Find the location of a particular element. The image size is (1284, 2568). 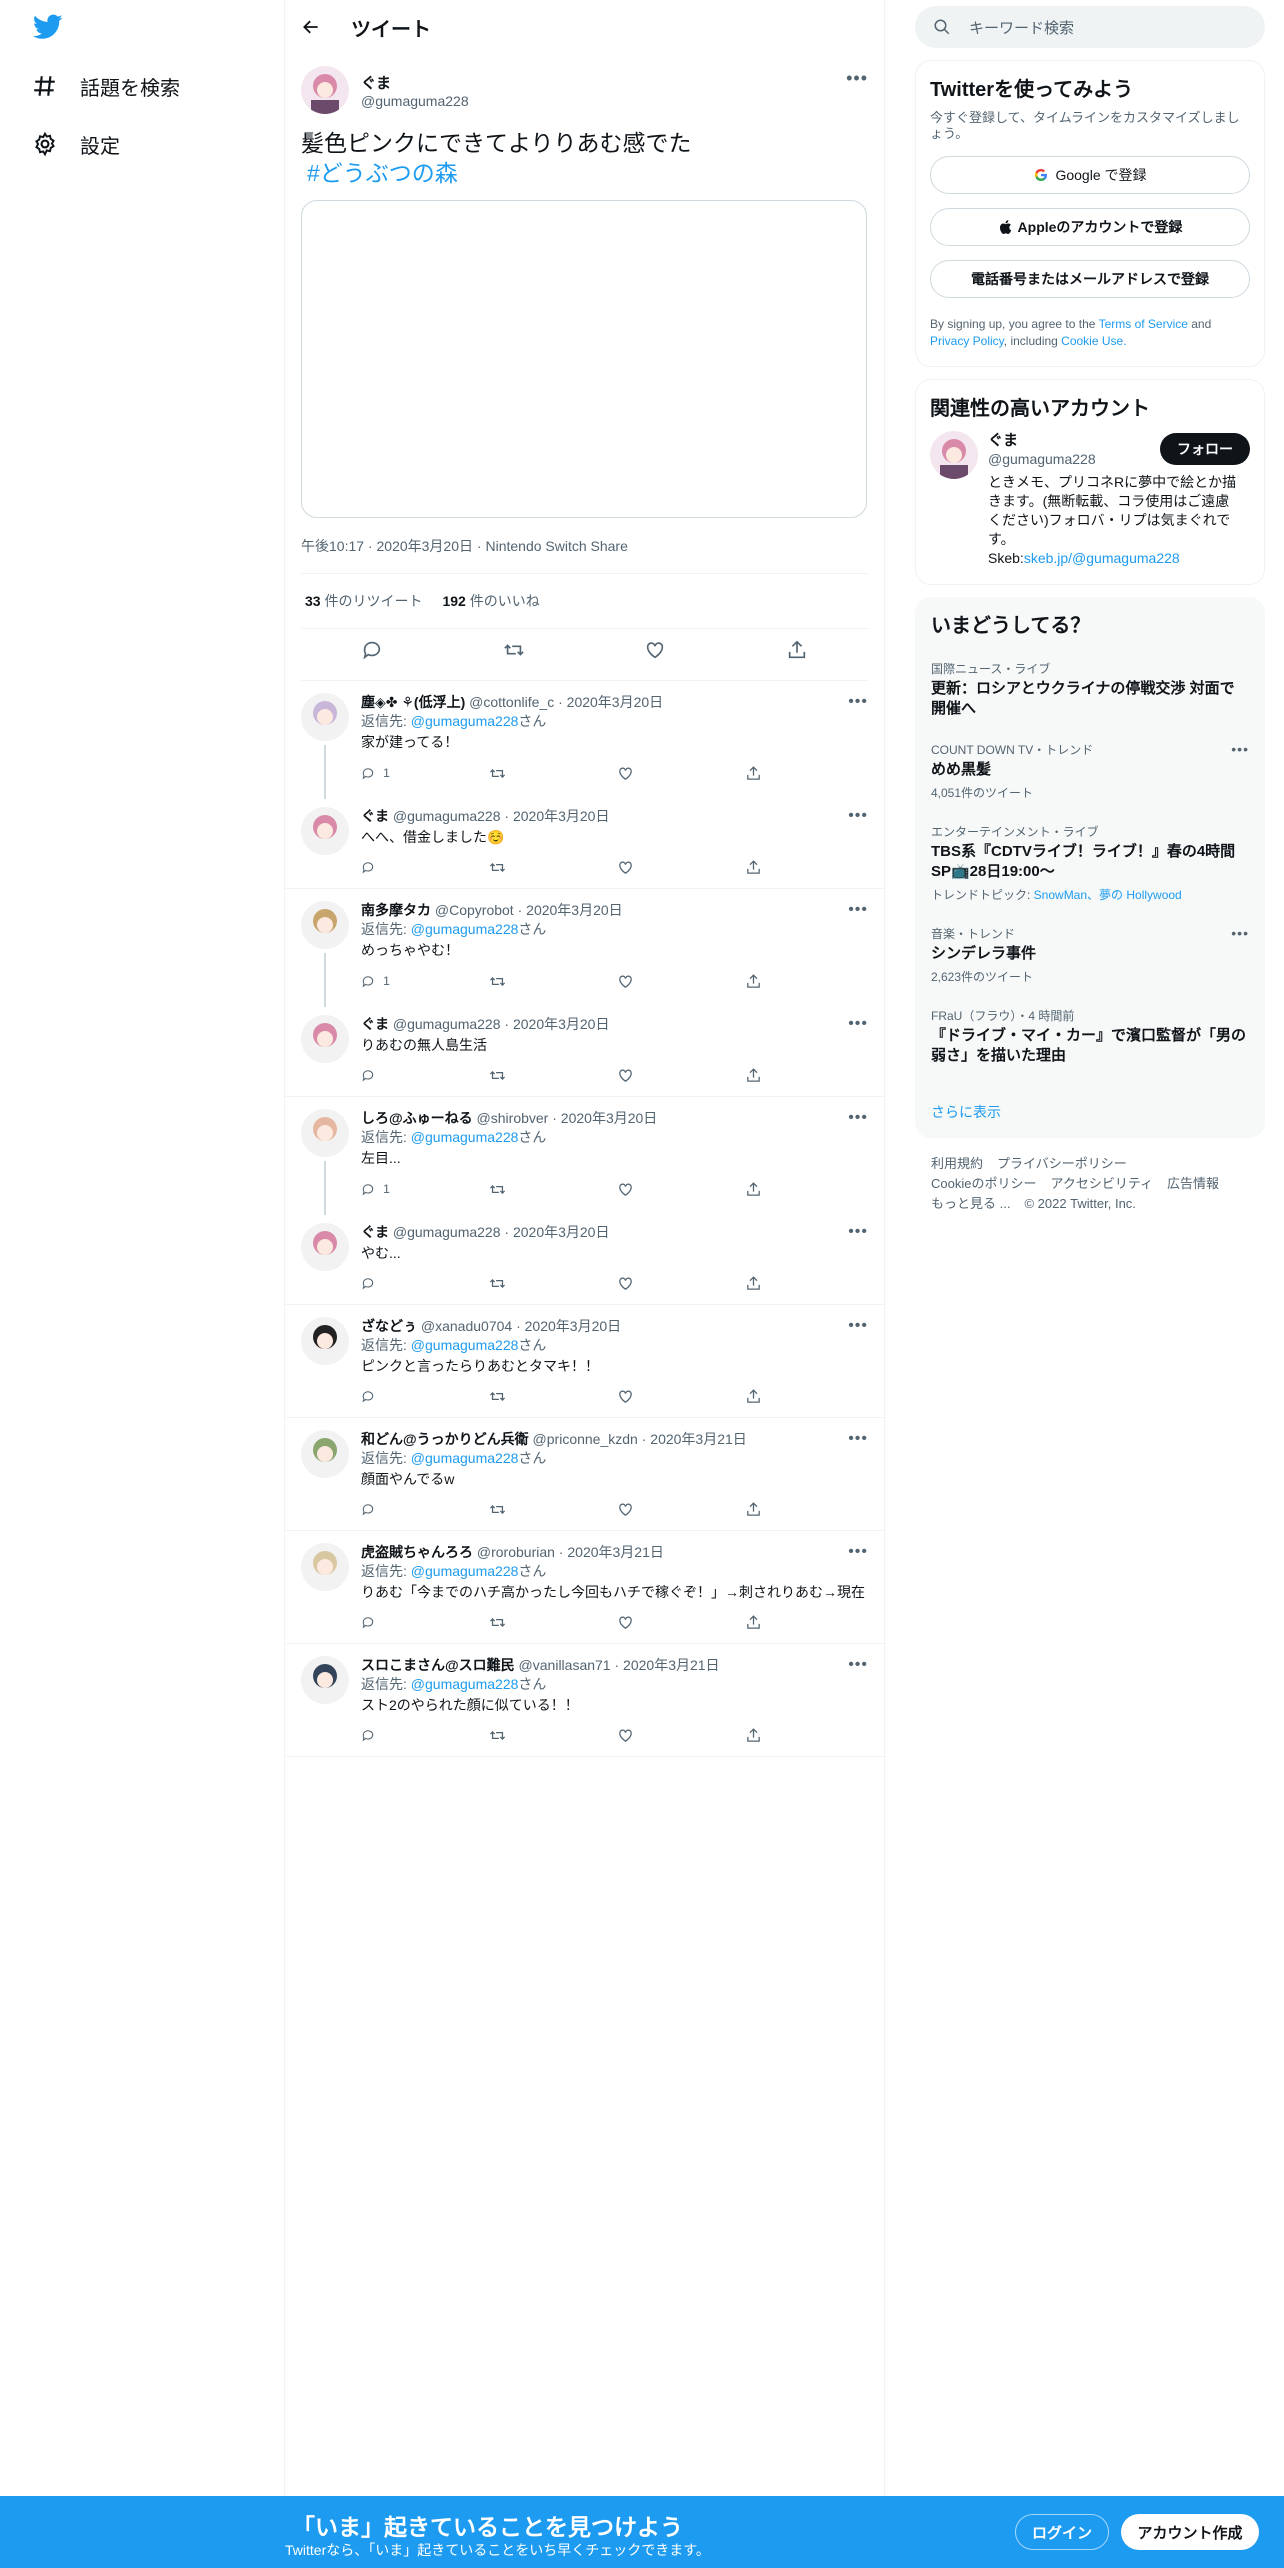

reply-tweet: ぐま @gumaguma228 · 2020年3月20日 りあむの無人島生活 ••• is located at coordinates (584, 1050).